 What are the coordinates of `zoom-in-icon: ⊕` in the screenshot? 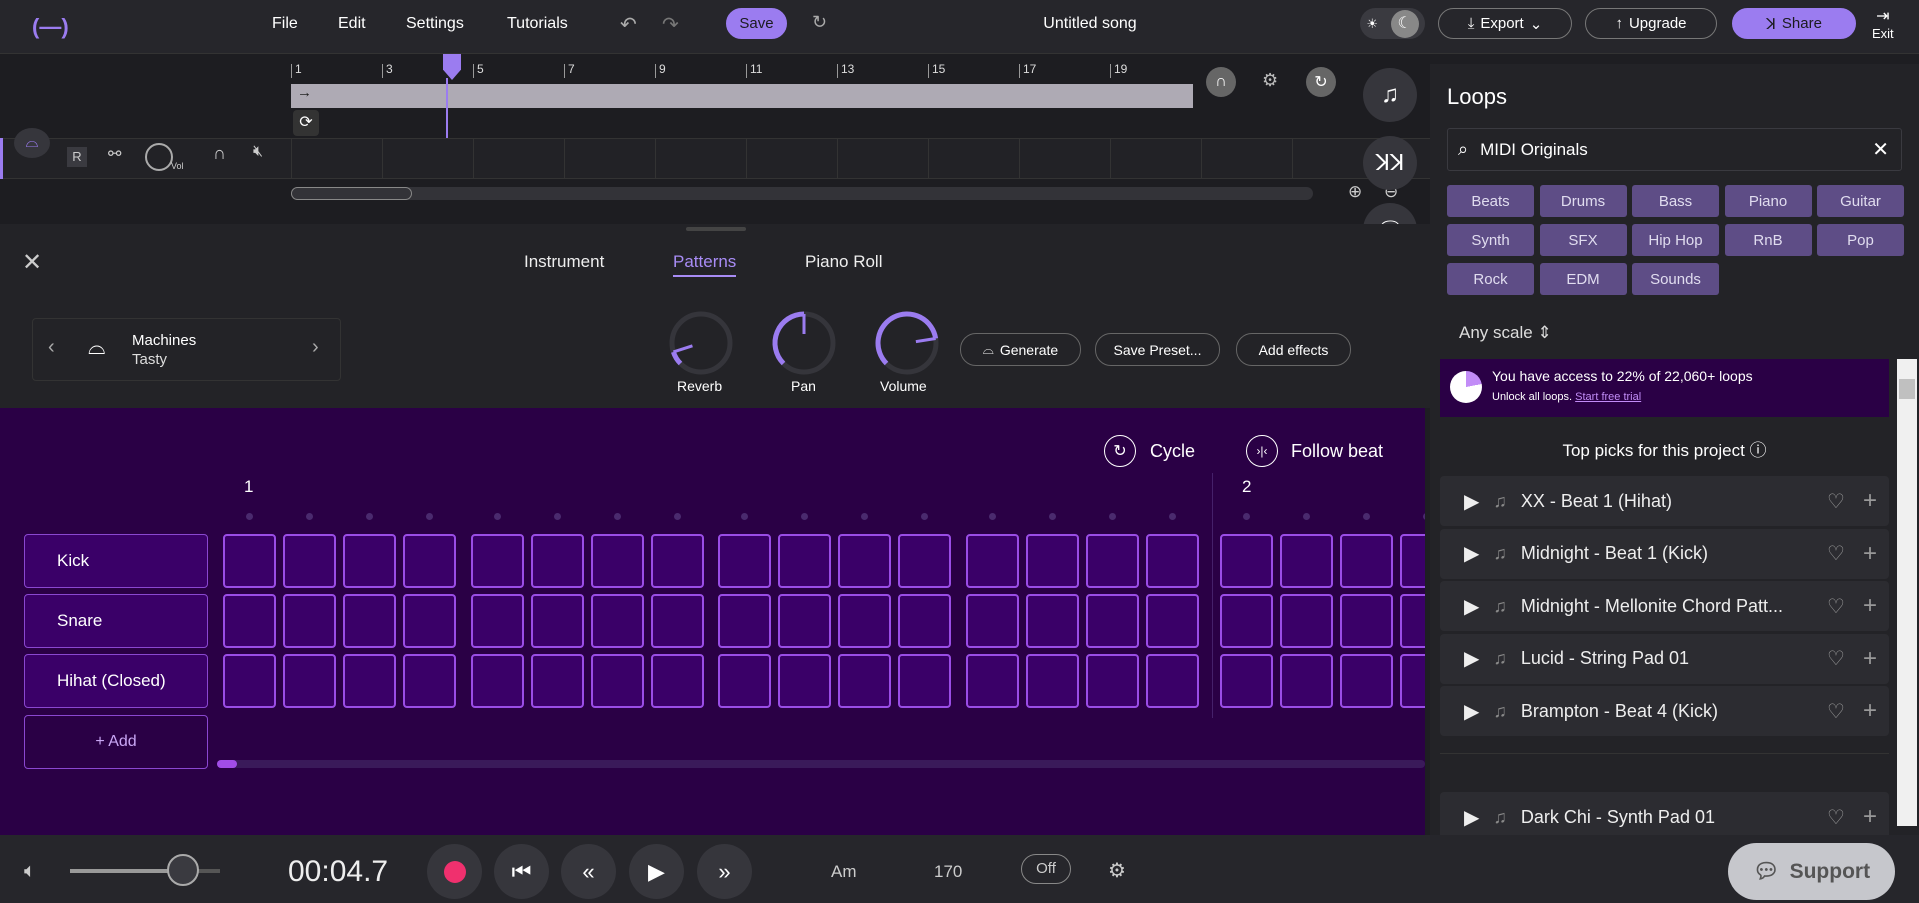 It's located at (1355, 192).